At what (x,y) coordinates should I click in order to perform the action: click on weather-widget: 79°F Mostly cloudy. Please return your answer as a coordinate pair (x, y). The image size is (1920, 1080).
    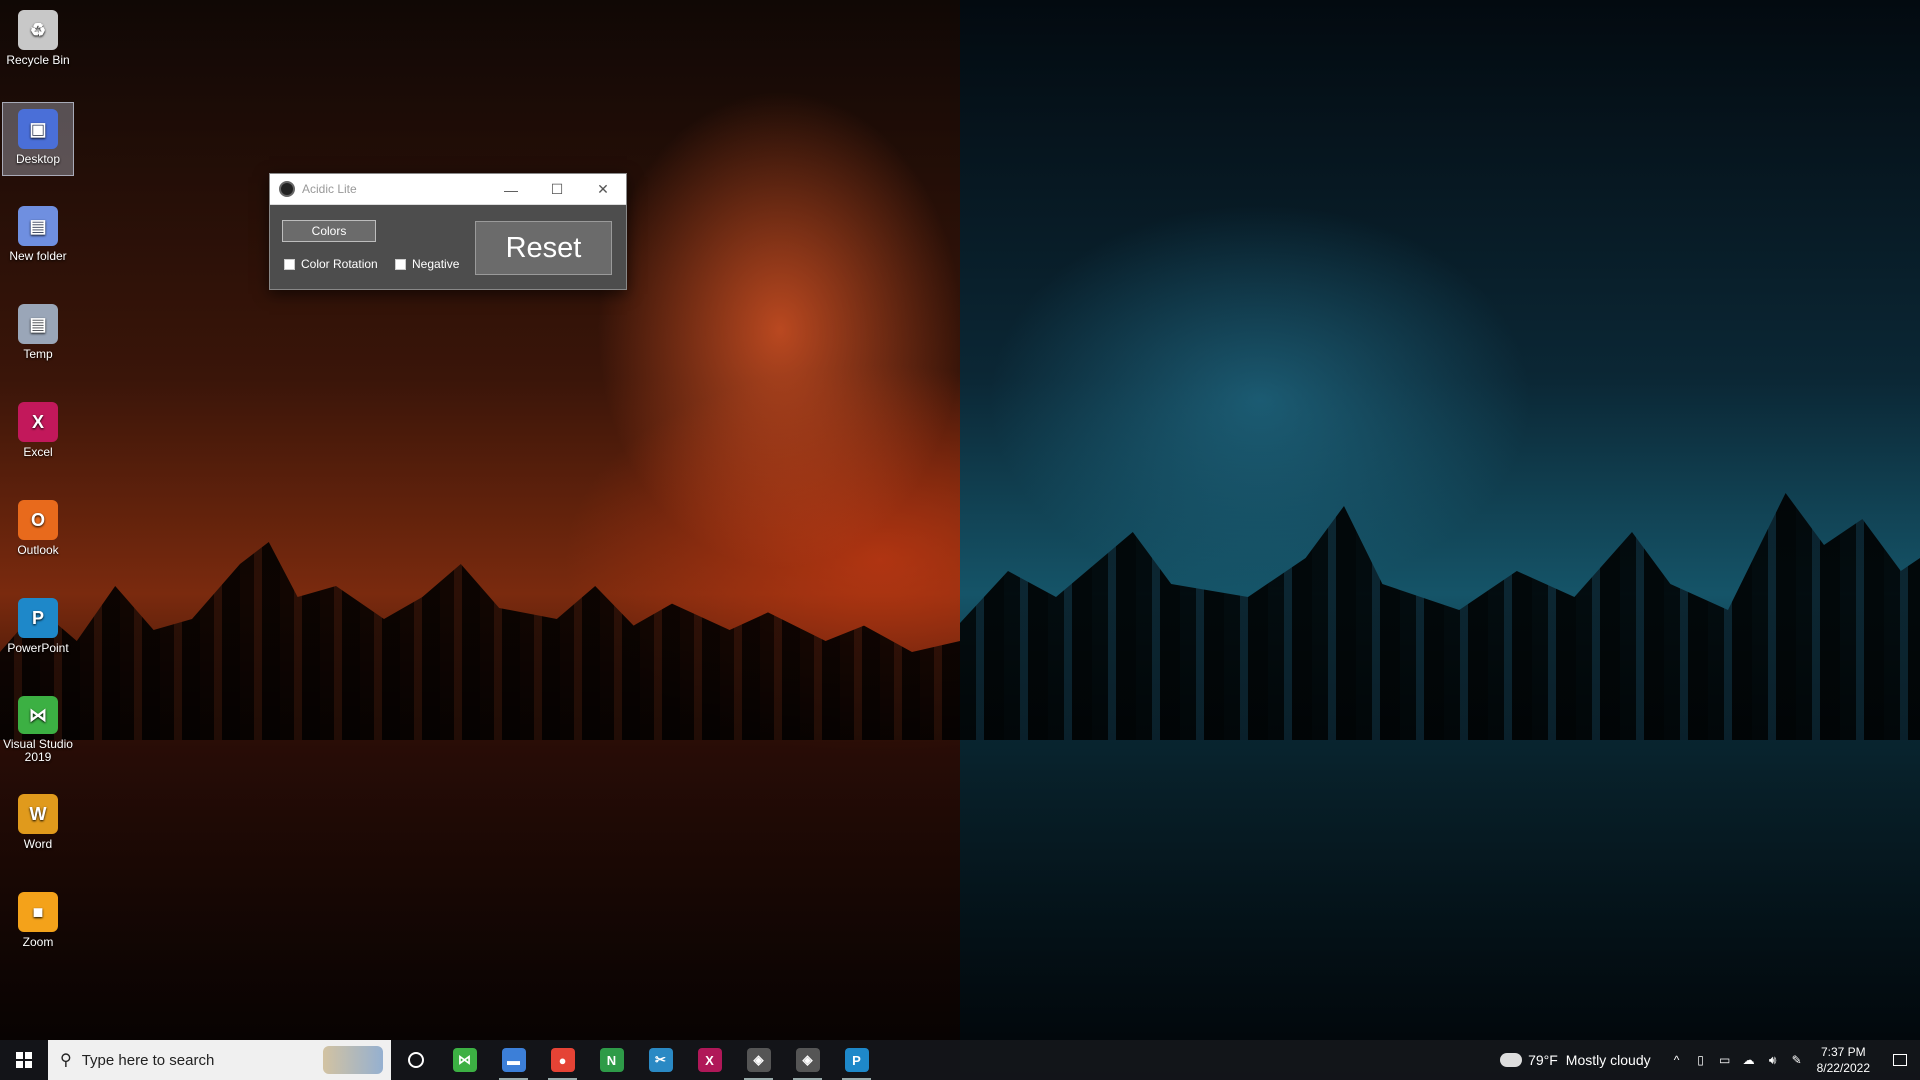
    Looking at the image, I should click on (1573, 1058).